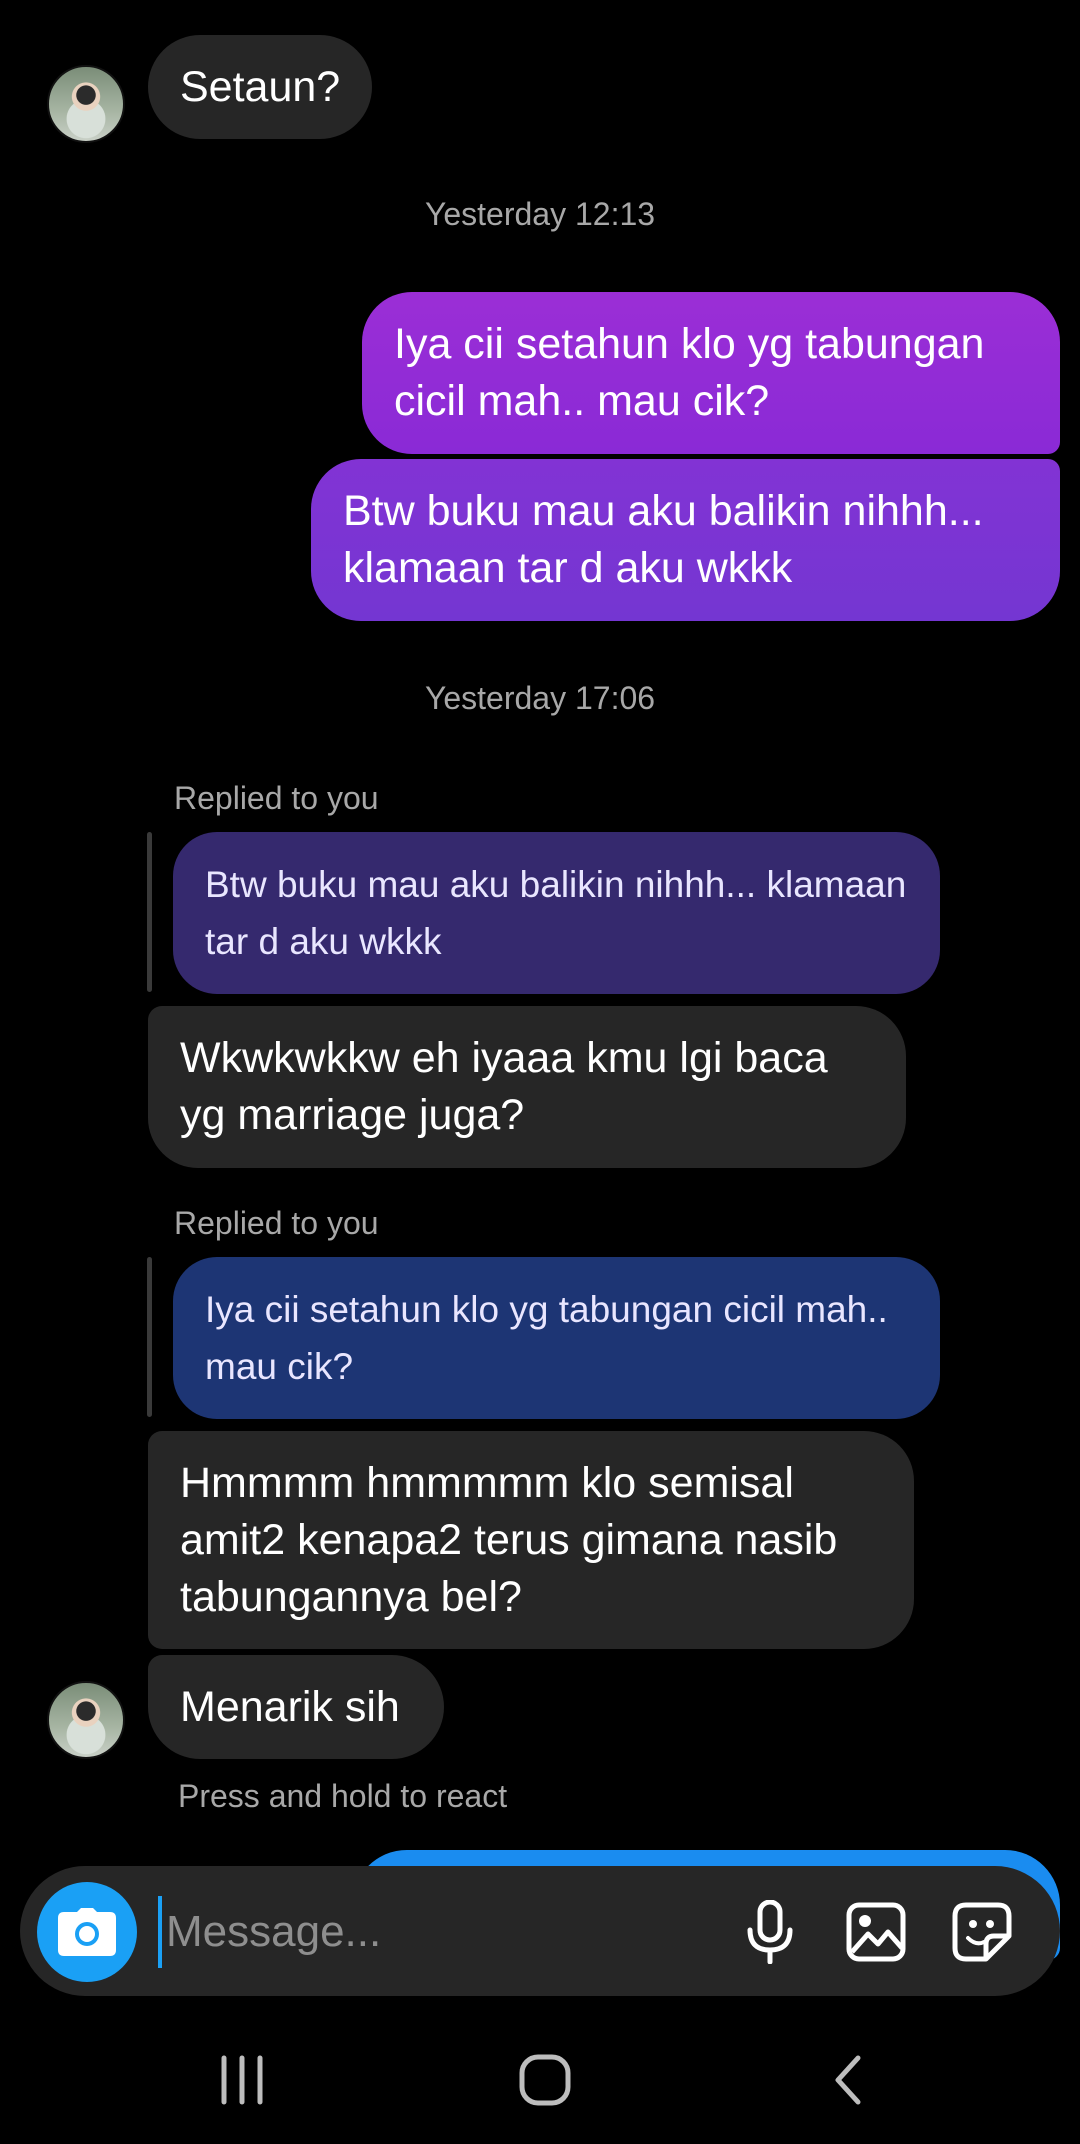 This screenshot has width=1080, height=2144. I want to click on gallery-icon, so click(876, 1932).